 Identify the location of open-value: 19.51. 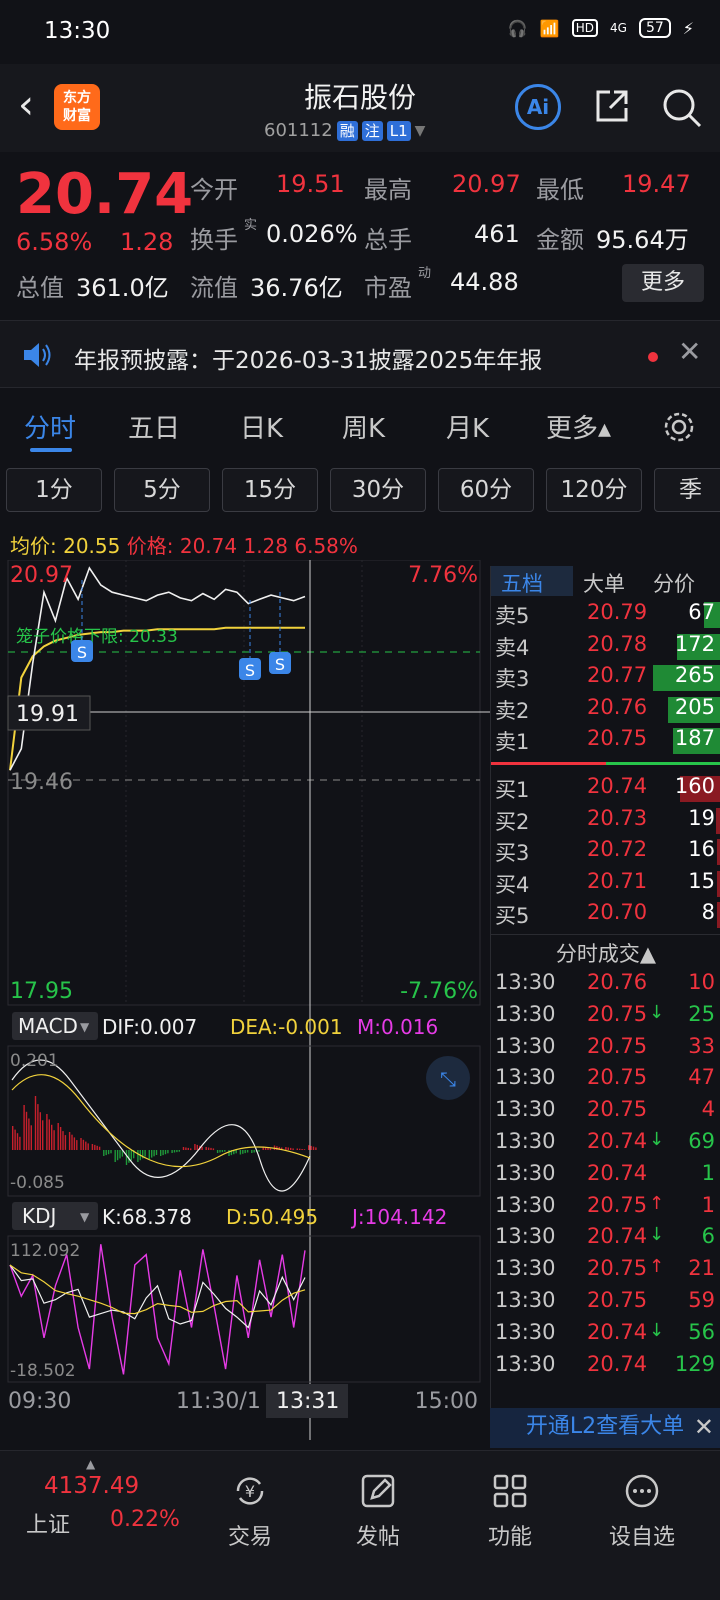
(310, 184).